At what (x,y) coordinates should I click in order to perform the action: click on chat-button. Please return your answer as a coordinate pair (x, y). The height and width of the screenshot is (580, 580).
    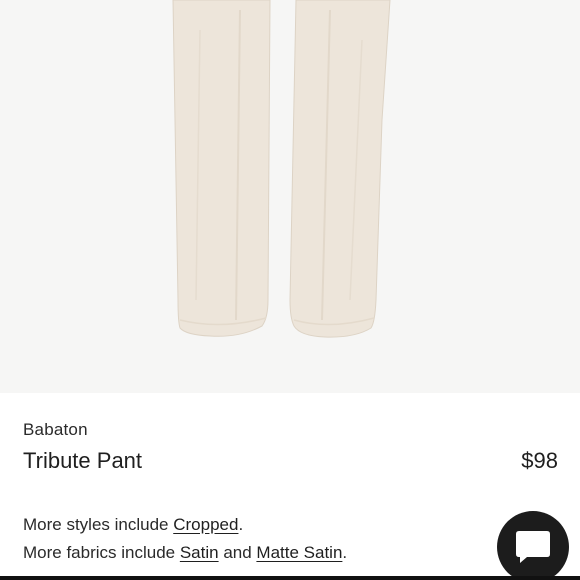
    Looking at the image, I should click on (533, 545).